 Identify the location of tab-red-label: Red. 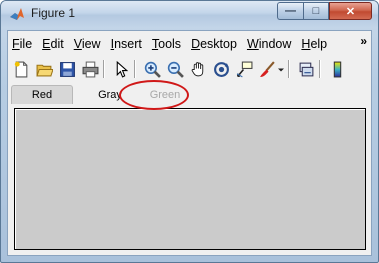
(42, 95).